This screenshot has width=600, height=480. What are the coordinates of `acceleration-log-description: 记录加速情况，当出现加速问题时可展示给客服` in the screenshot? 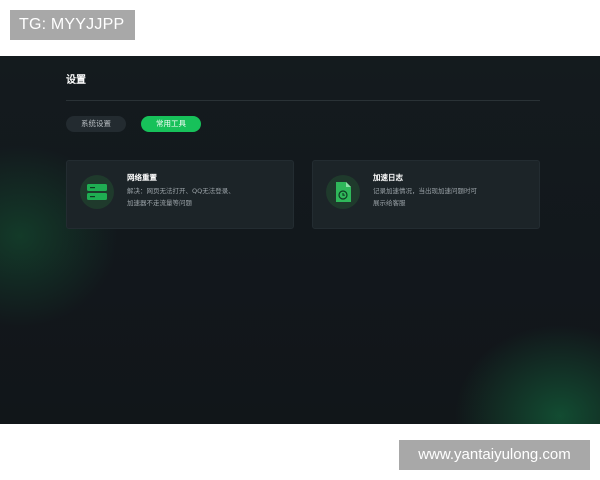 It's located at (425, 197).